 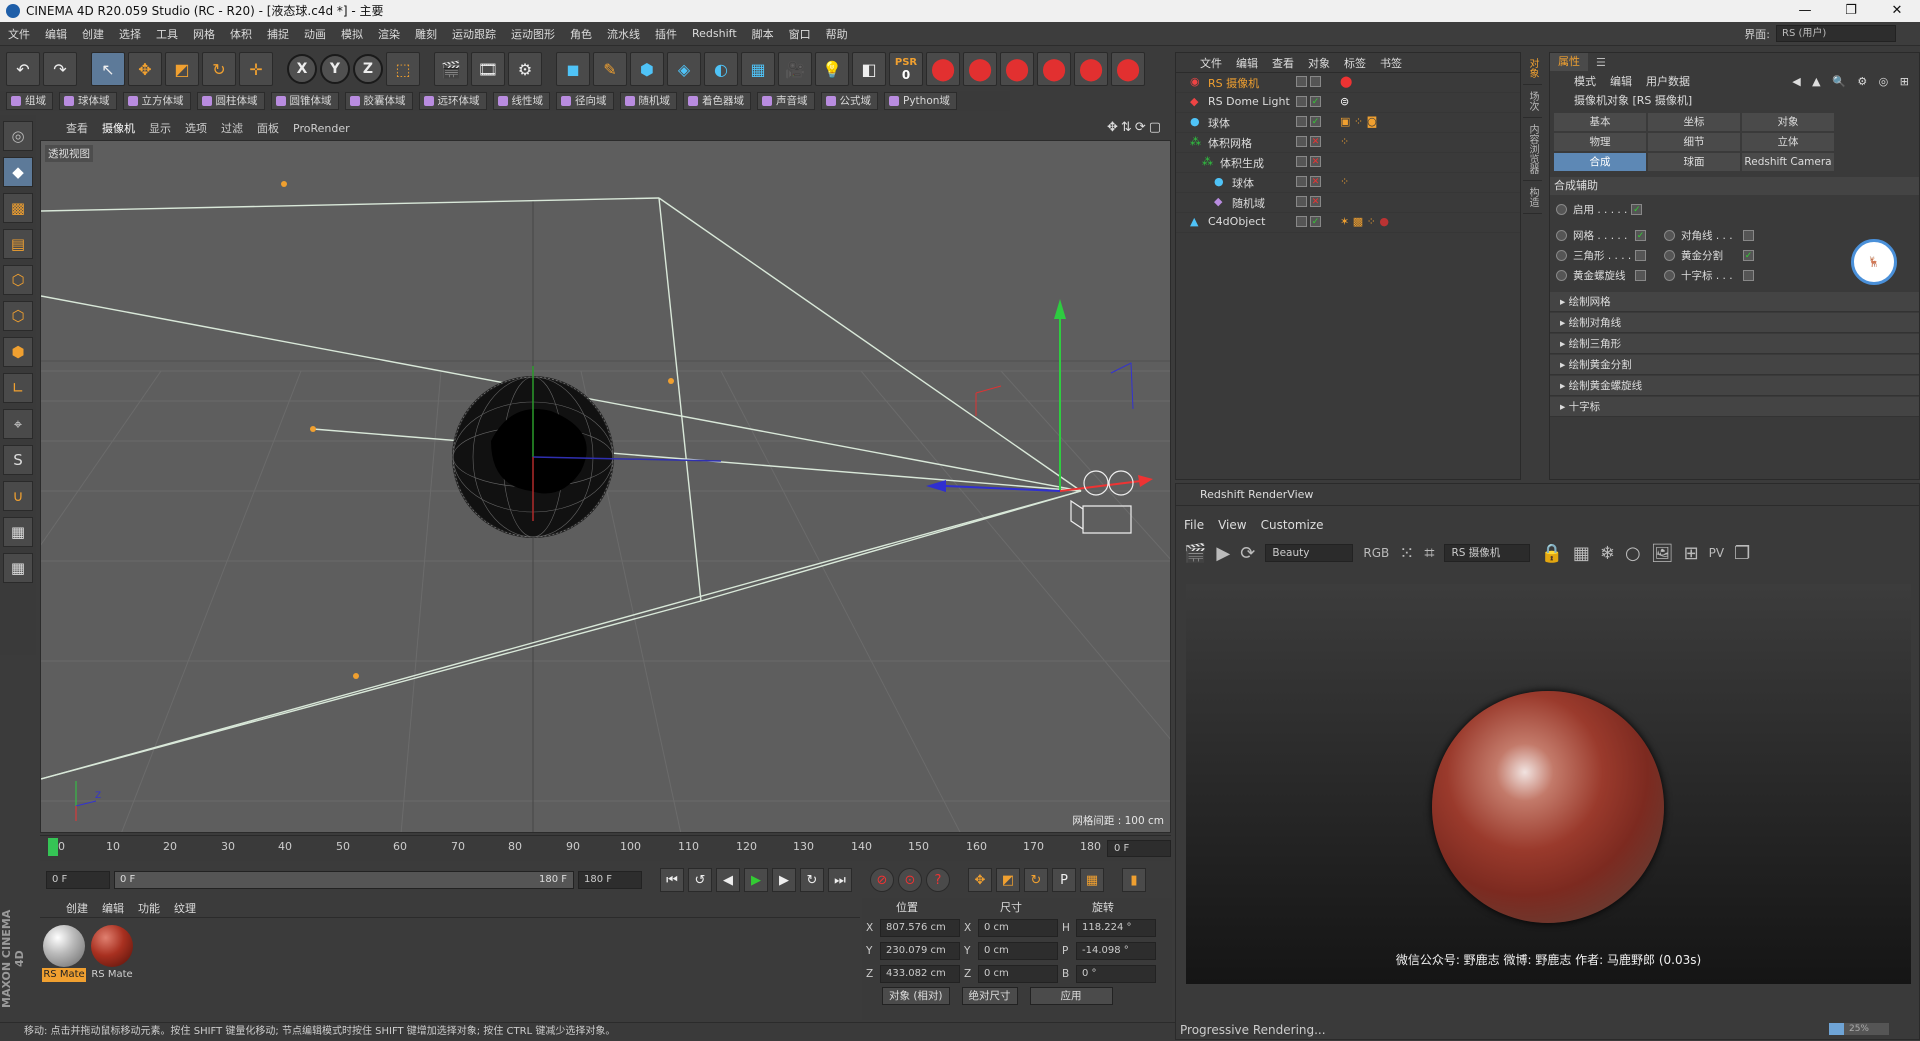 What do you see at coordinates (1091, 69) in the screenshot?
I see `redshift-material-icon: ⬤` at bounding box center [1091, 69].